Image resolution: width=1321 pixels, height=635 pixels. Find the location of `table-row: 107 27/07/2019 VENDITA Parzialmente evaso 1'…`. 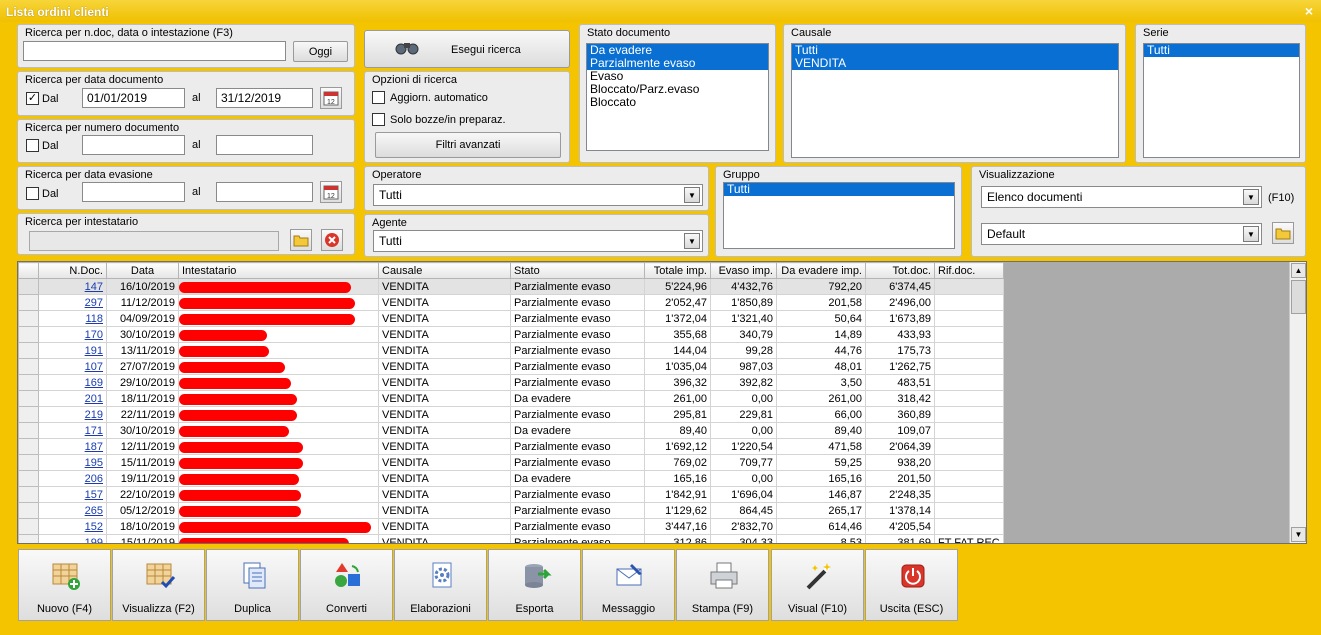

table-row: 107 27/07/2019 VENDITA Parzialmente evaso 1'… is located at coordinates (511, 366).